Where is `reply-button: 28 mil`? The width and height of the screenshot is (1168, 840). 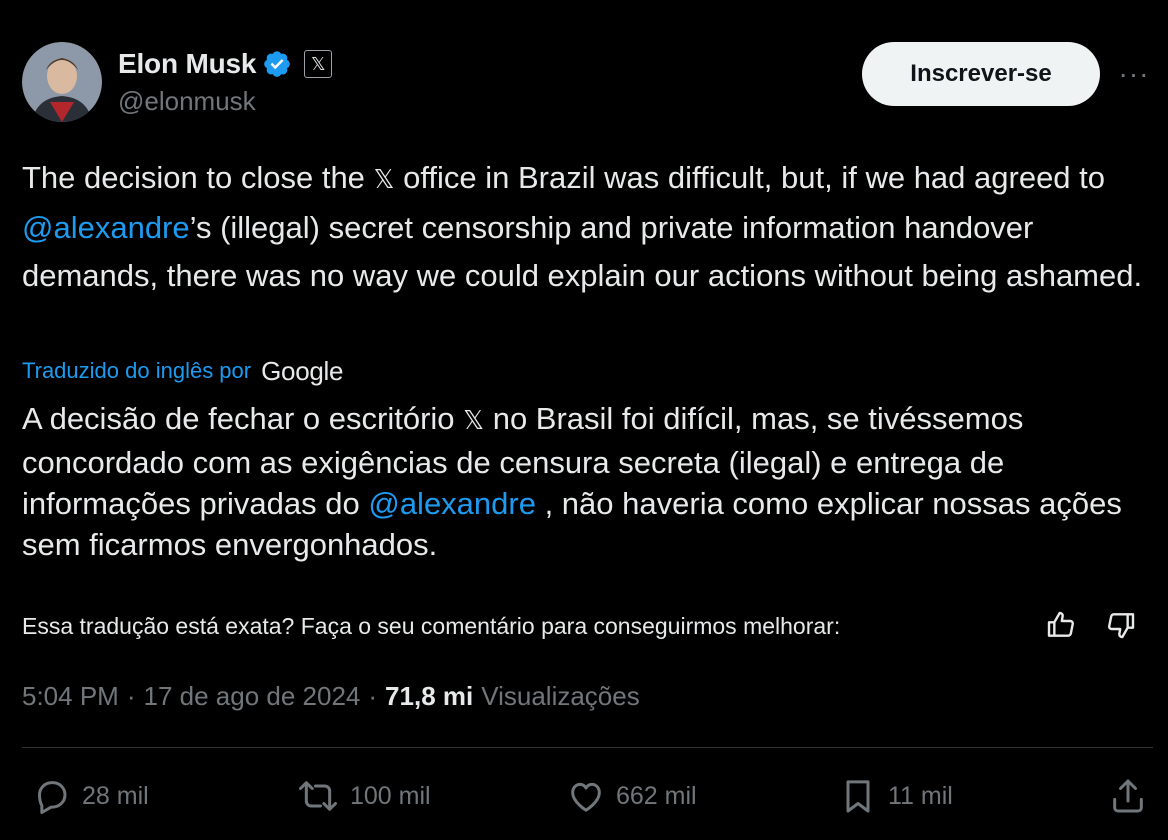
reply-button: 28 mil is located at coordinates (90, 796).